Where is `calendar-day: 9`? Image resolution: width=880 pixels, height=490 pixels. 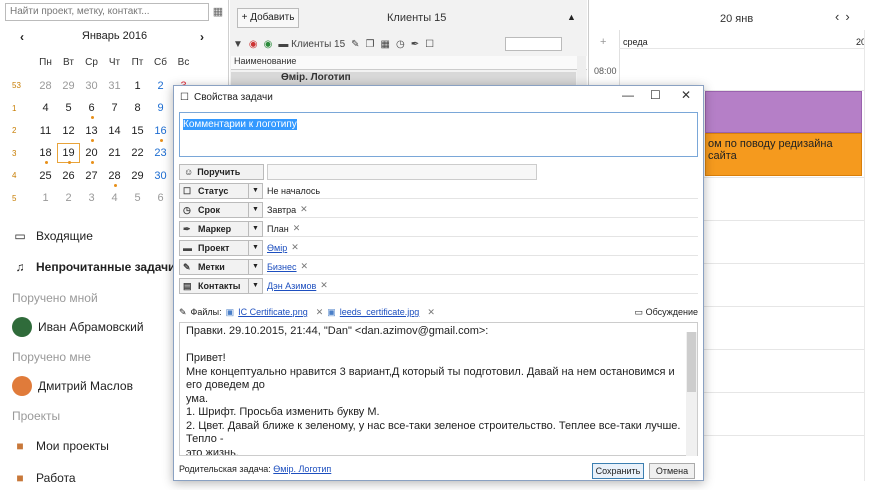
calendar-day: 9 is located at coordinates (160, 108).